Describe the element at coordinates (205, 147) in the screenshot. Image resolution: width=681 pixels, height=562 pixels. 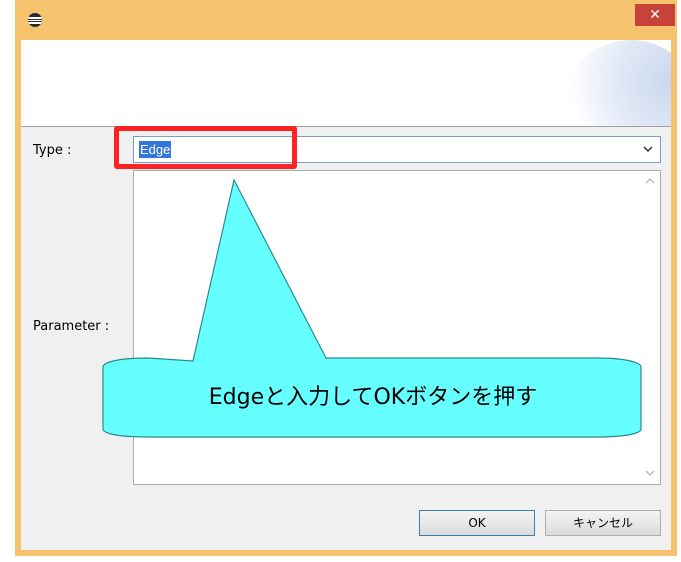
I see `highlight-box` at that location.